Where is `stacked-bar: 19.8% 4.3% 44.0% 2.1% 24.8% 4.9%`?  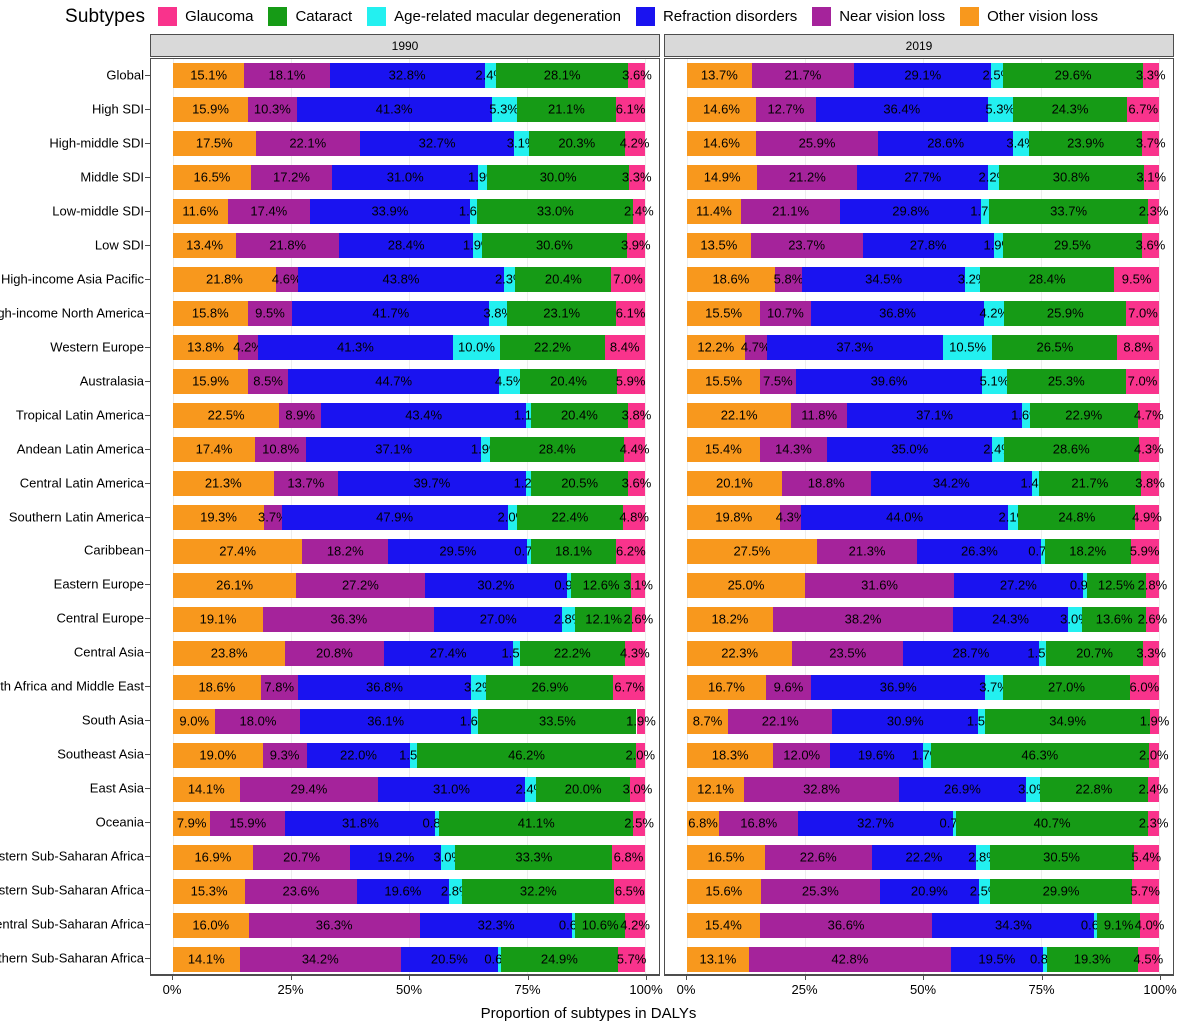 stacked-bar: 19.8% 4.3% 44.0% 2.1% 24.8% 4.9% is located at coordinates (924, 517).